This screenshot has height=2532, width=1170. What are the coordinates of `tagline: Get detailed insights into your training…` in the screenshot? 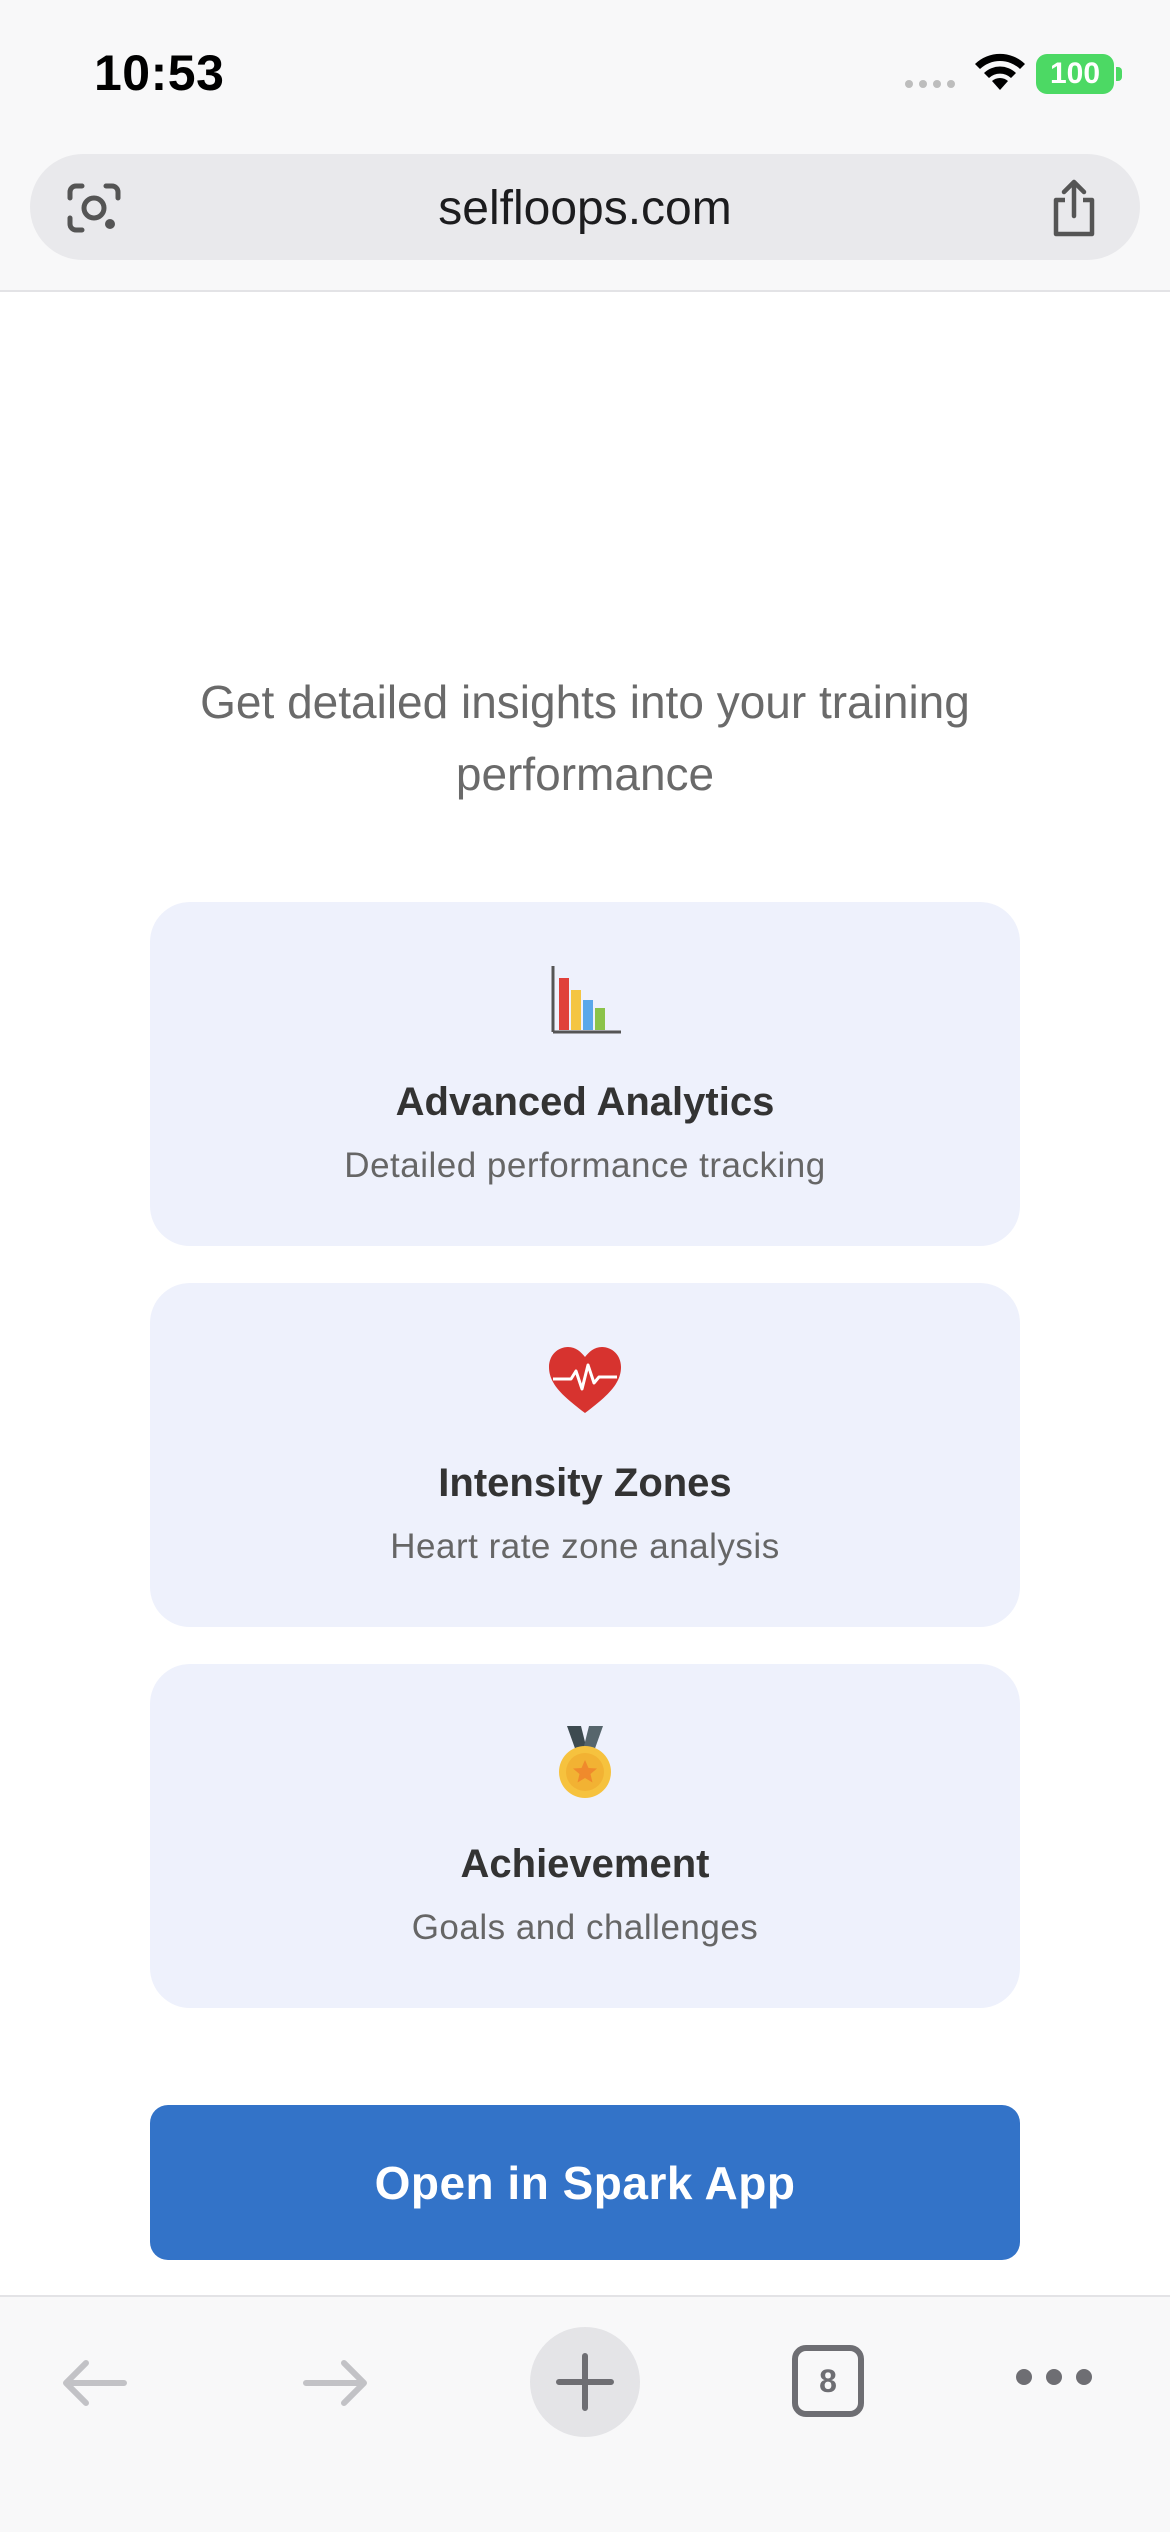 It's located at (585, 738).